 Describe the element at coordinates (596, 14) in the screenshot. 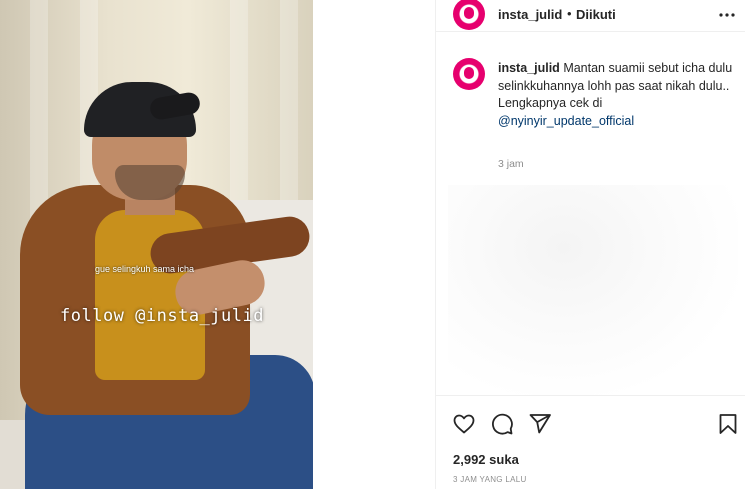

I see `follow-status-button: Diikuti` at that location.